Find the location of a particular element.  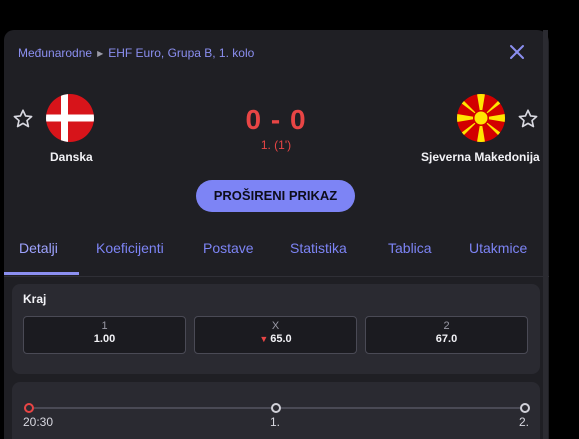

timeline-label-second-half: 2. is located at coordinates (524, 422).